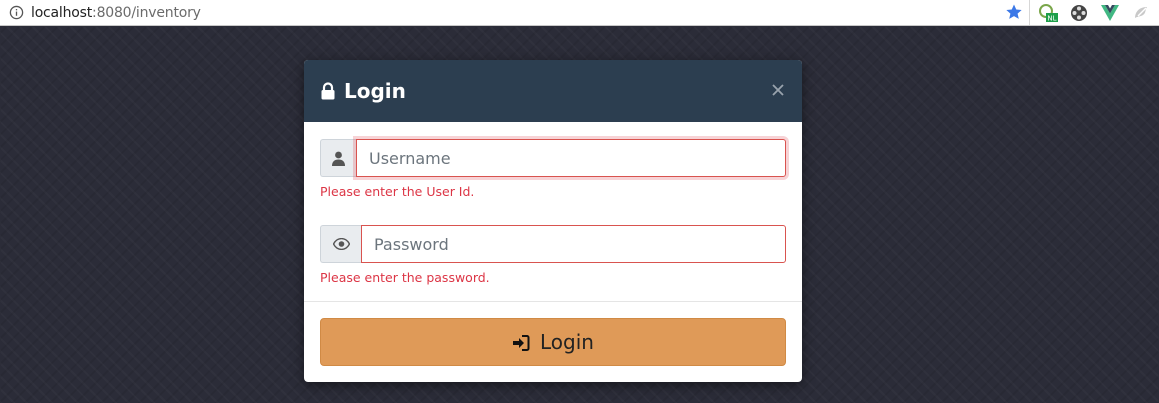 Image resolution: width=1159 pixels, height=403 pixels. Describe the element at coordinates (573, 244) in the screenshot. I see `password-input` at that location.